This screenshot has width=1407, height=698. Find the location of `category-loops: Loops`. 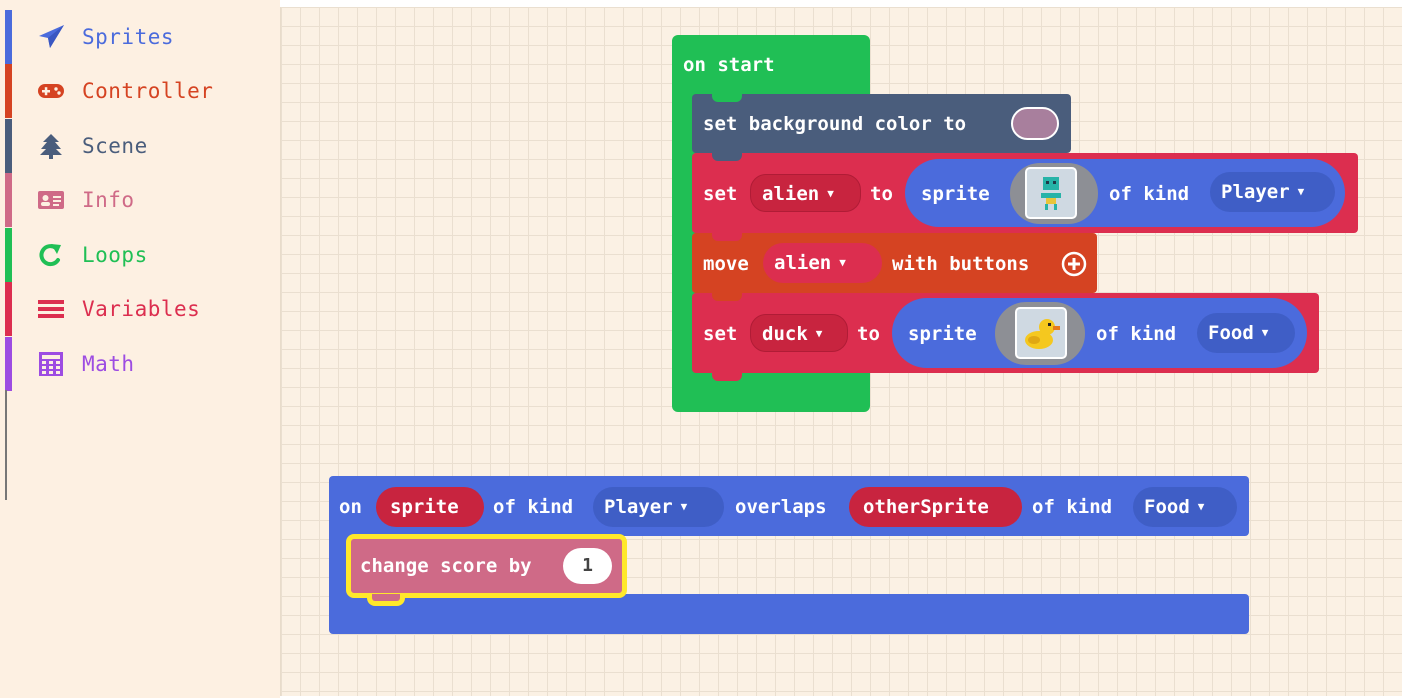

category-loops: Loops is located at coordinates (142, 255).